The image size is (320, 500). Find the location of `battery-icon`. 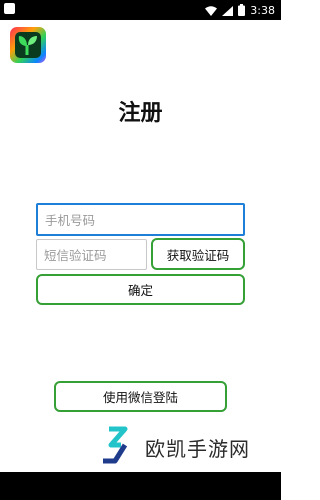

battery-icon is located at coordinates (242, 10).